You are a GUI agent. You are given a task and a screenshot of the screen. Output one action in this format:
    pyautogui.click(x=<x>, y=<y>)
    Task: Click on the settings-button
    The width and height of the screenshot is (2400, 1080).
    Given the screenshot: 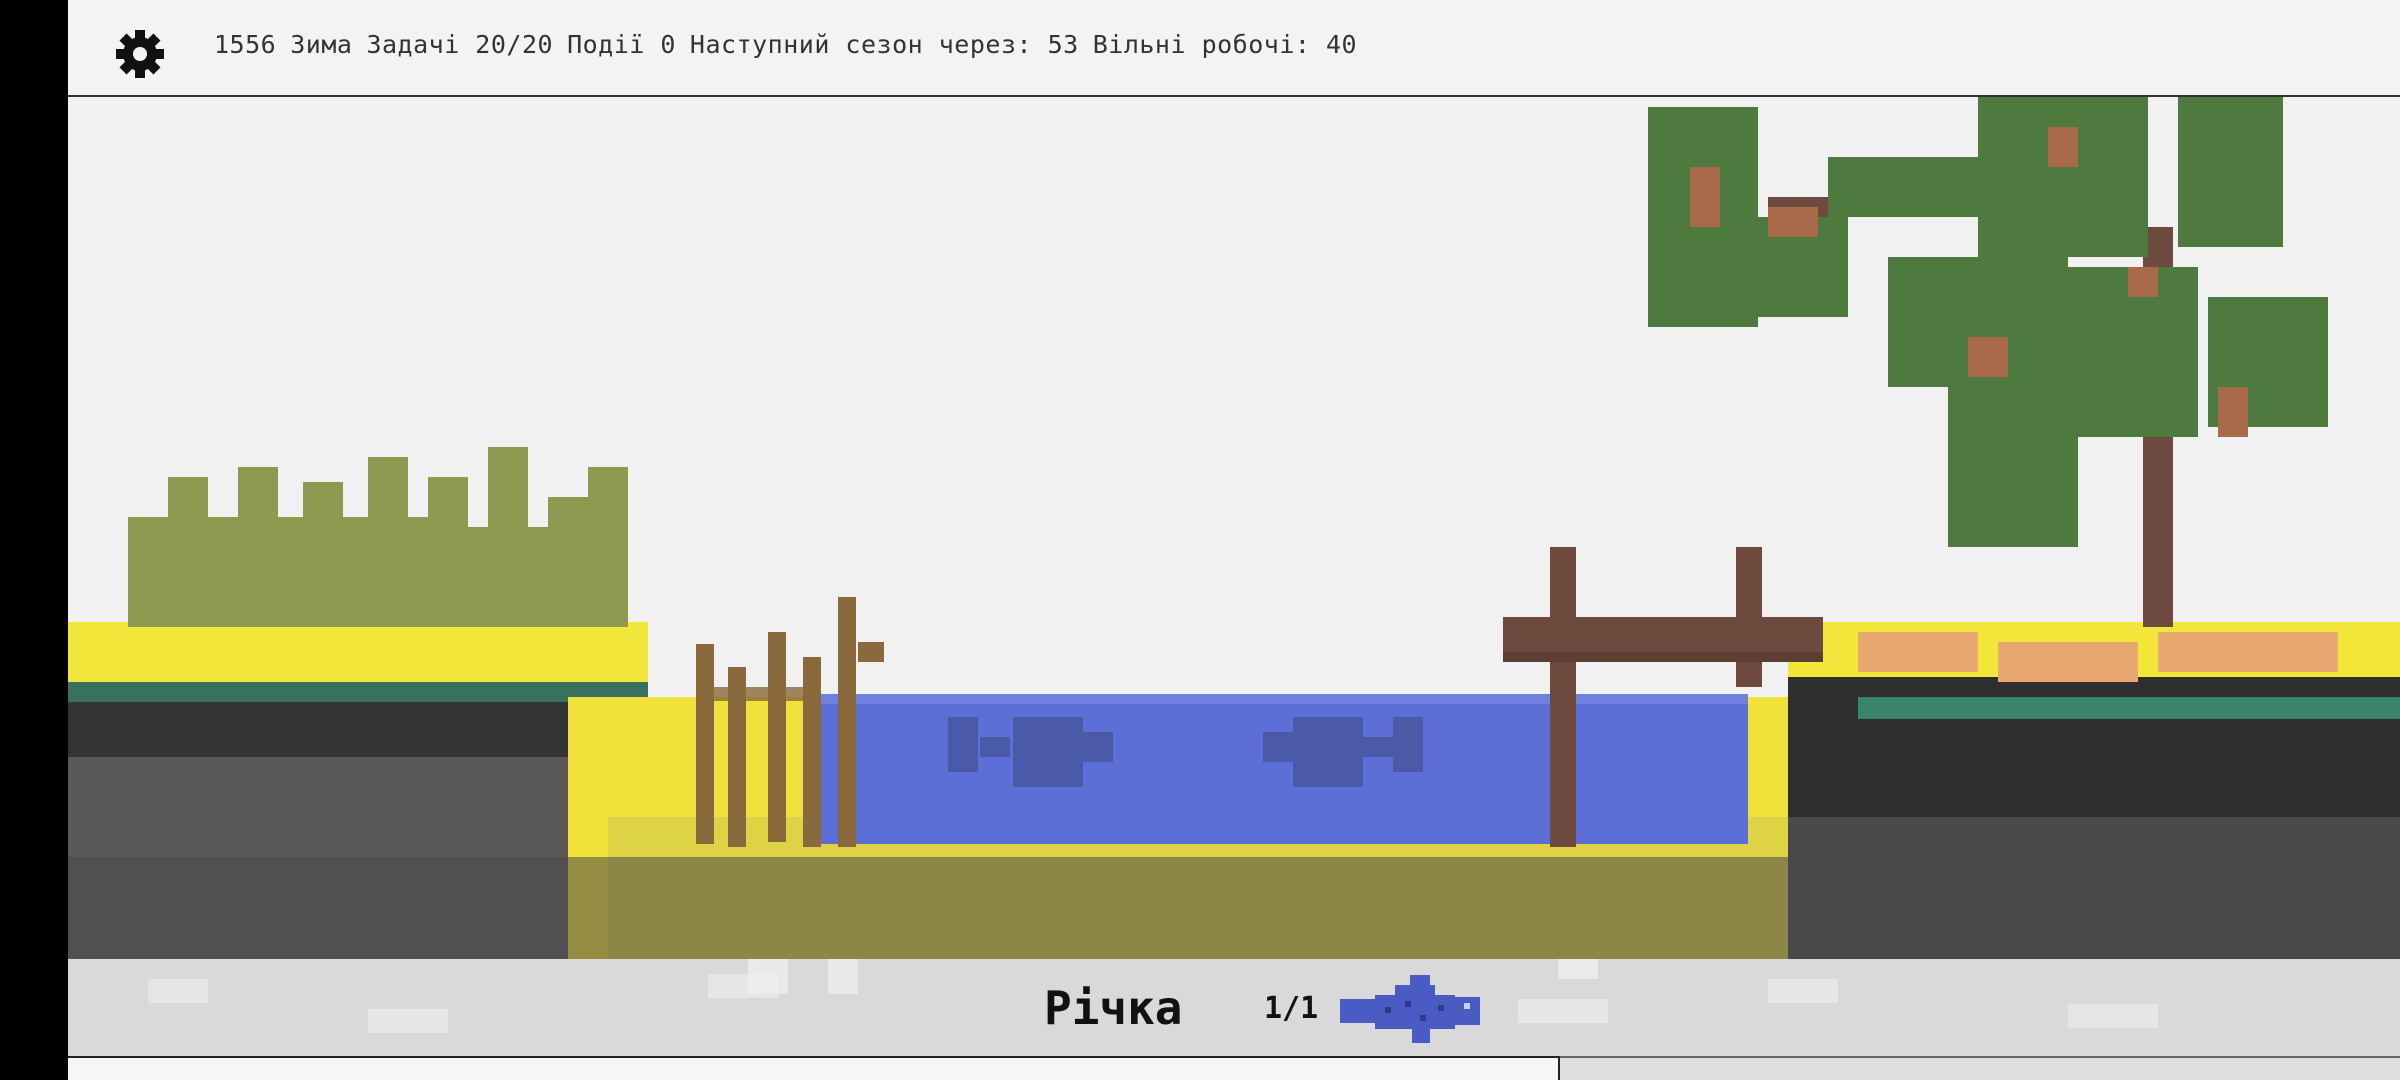 What is the action you would take?
    pyautogui.click(x=140, y=54)
    